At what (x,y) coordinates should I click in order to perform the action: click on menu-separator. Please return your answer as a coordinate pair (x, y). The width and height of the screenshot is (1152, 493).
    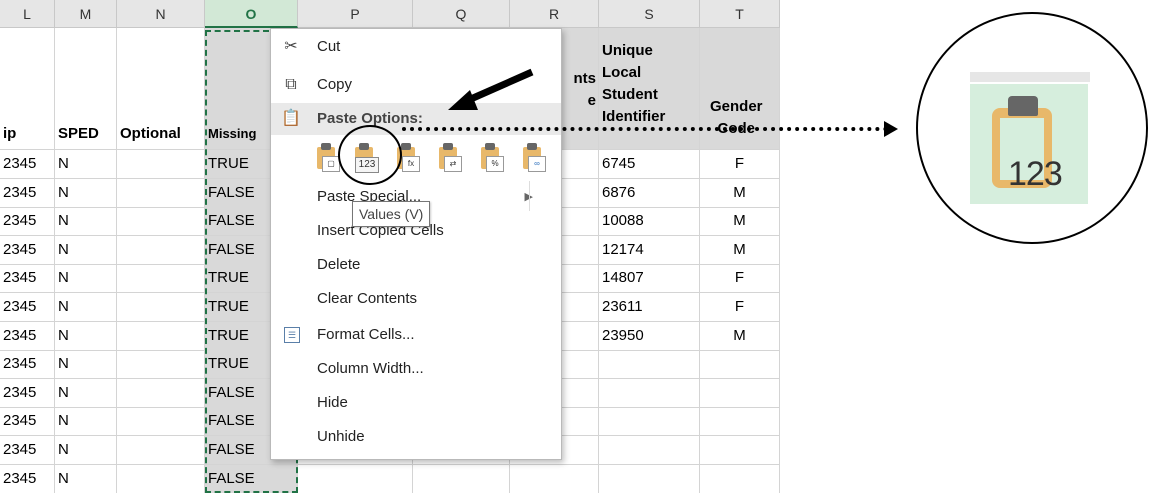
    Looking at the image, I should click on (529, 196).